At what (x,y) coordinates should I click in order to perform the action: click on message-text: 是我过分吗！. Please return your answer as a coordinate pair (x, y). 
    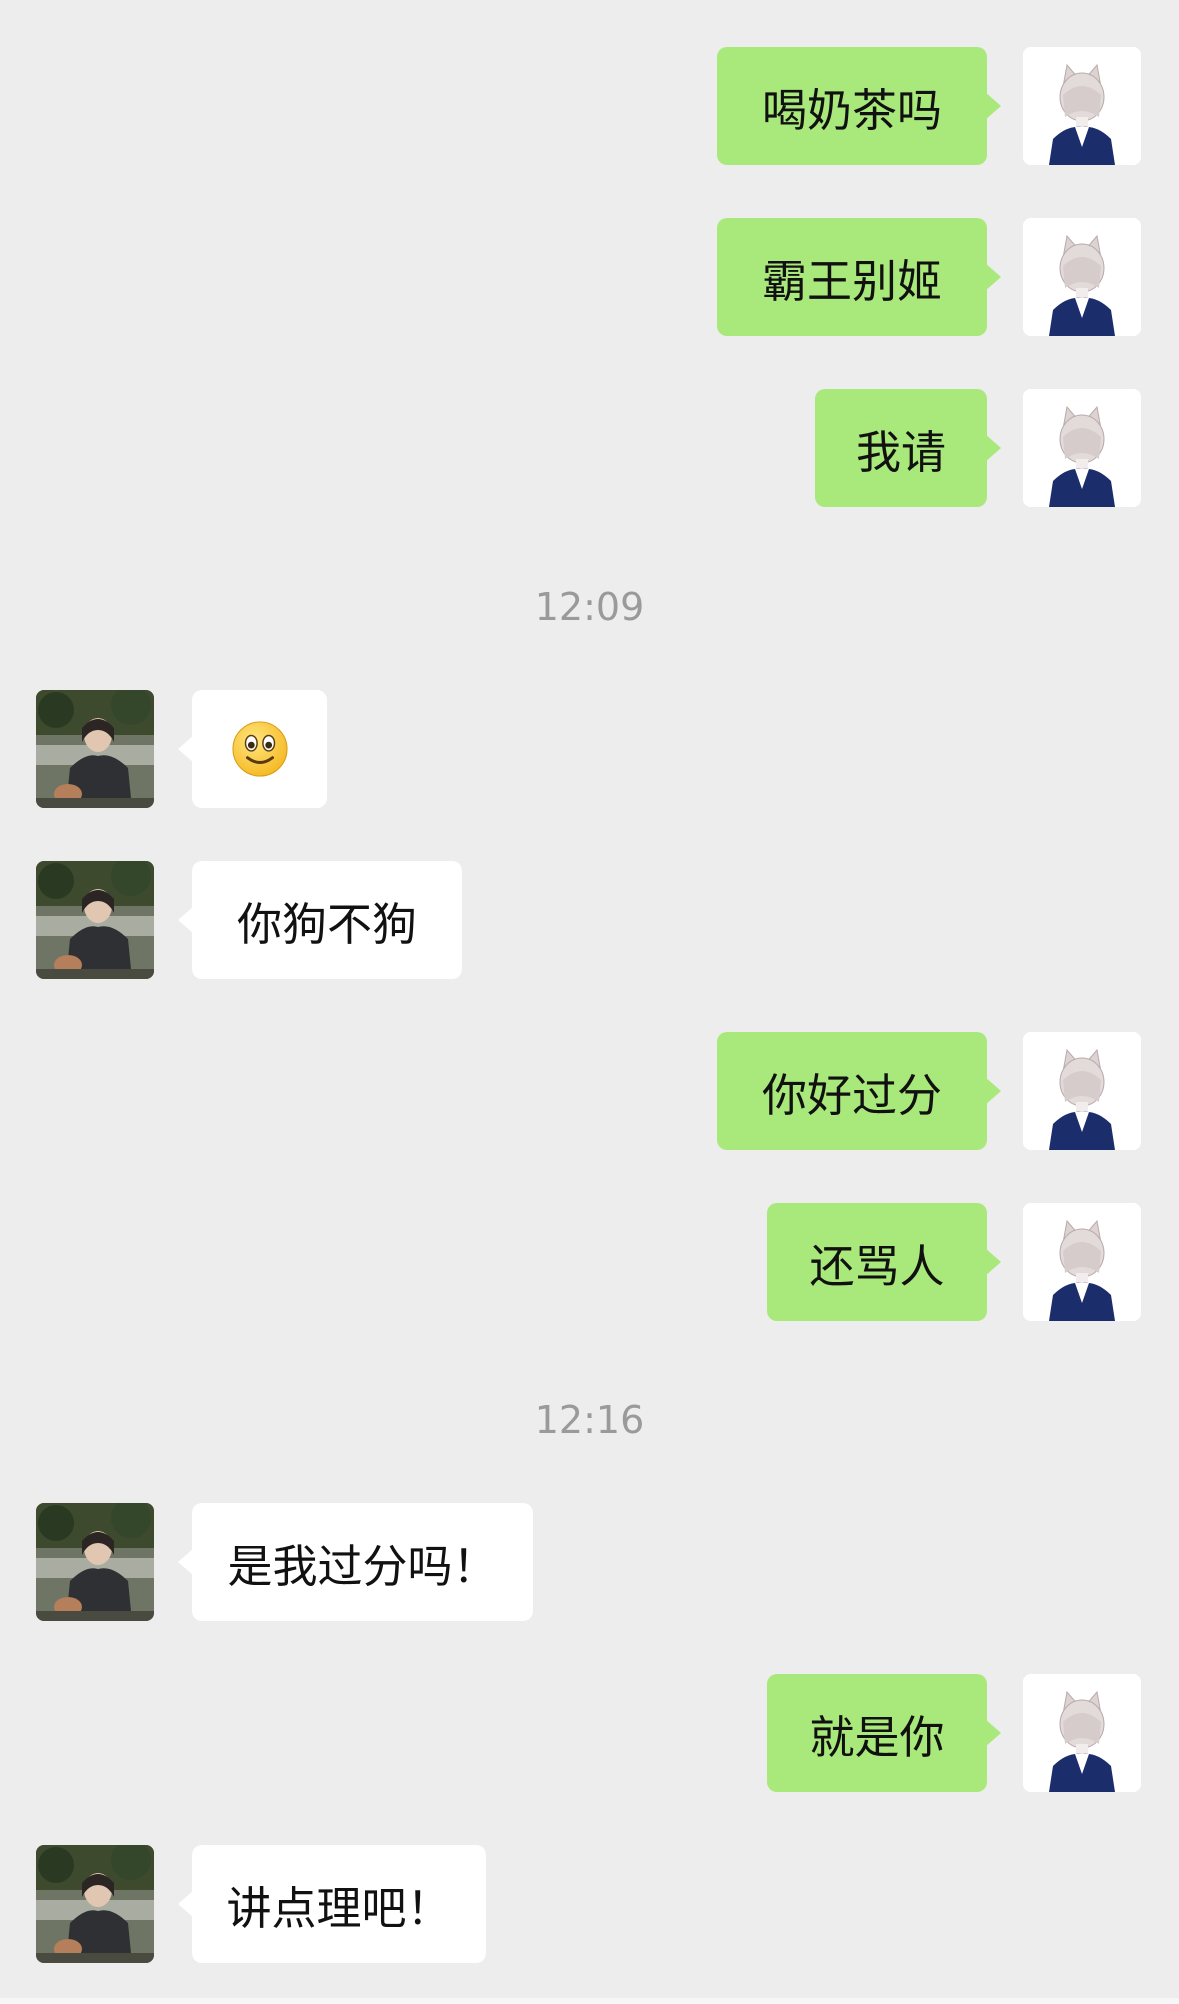
    Looking at the image, I should click on (362, 1566).